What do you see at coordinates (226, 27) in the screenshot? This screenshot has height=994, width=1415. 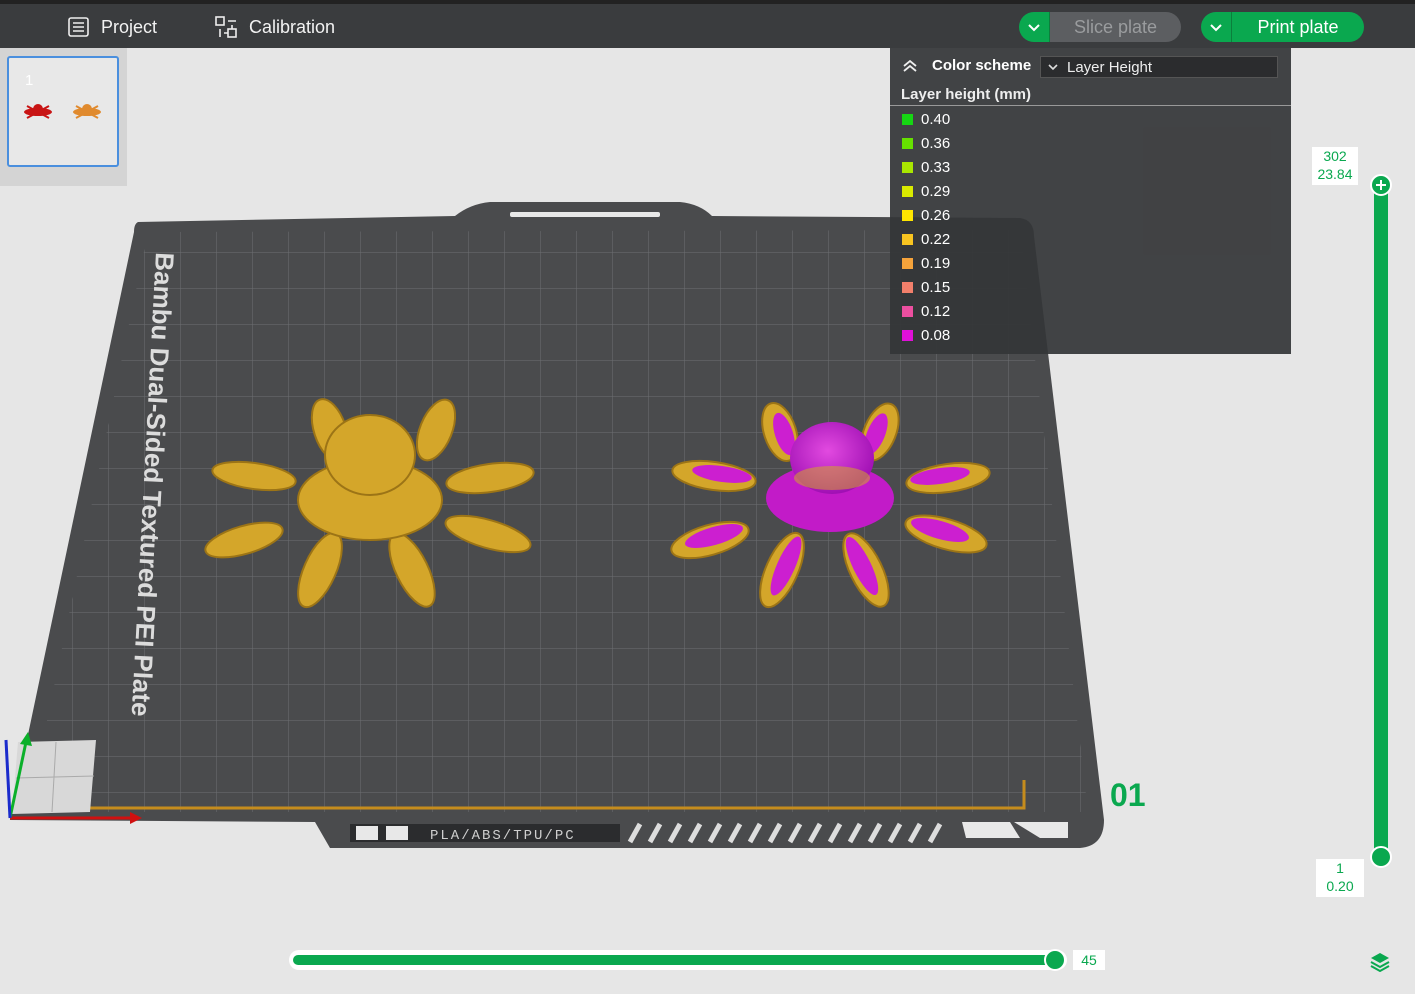 I see `calibration-icon` at bounding box center [226, 27].